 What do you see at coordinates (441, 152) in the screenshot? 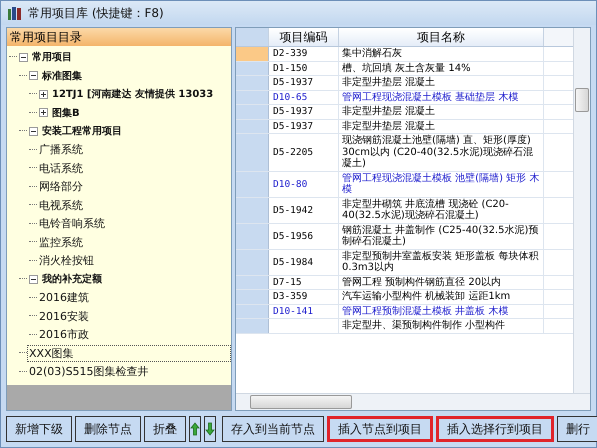
I see `table-cell: 现浇钢筋混凝土池壁(隔墙) 直、矩形(厚度) 30cm以内 (C20-40(32.5水泥)现浇碎石混凝土)` at bounding box center [441, 152].